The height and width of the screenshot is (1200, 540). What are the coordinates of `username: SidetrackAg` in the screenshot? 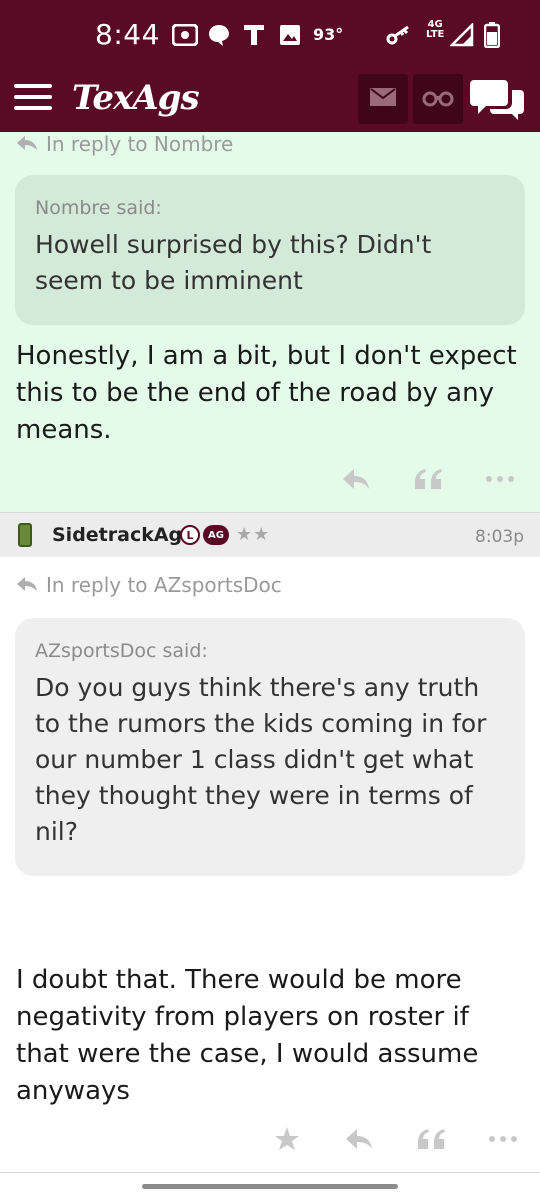 It's located at (117, 535).